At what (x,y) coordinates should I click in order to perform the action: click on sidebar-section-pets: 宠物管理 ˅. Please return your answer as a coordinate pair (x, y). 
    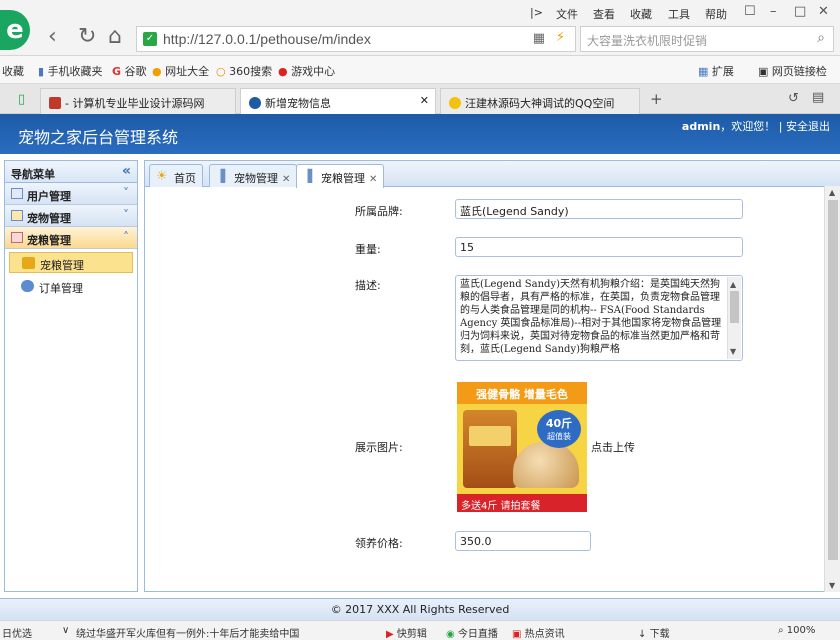
    Looking at the image, I should click on (71, 216).